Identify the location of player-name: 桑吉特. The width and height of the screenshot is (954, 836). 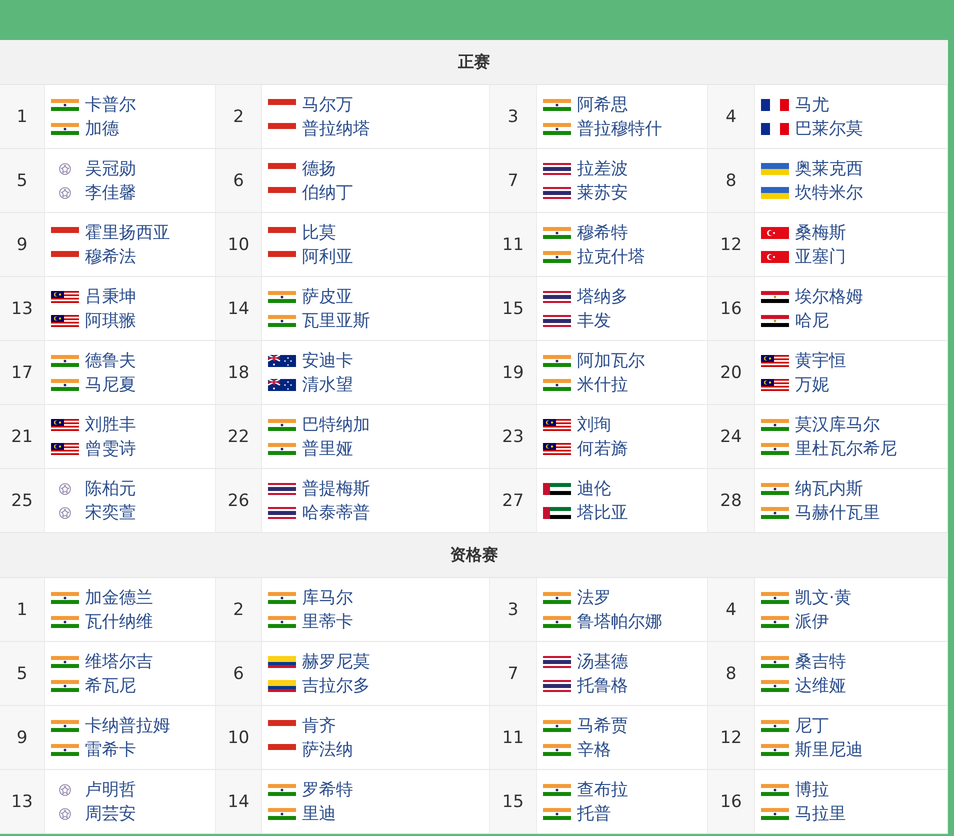
(820, 661).